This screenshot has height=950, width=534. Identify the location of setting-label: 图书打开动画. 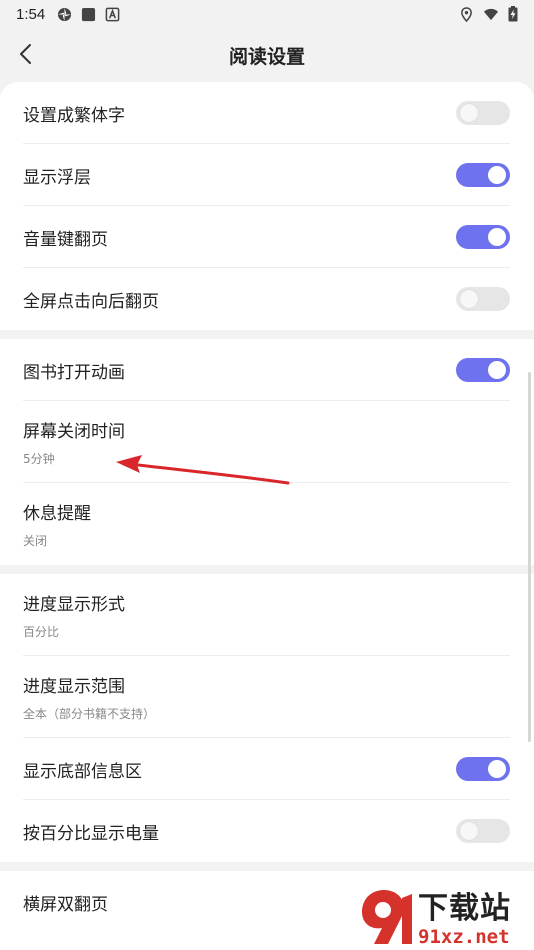
(74, 372).